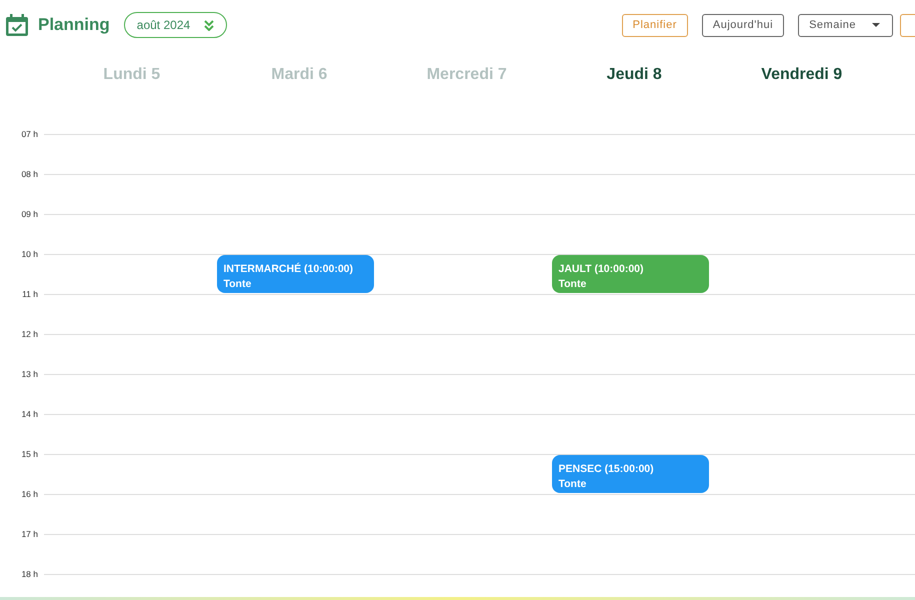 Image resolution: width=915 pixels, height=600 pixels. What do you see at coordinates (132, 75) in the screenshot?
I see `day-heading: Lundi 5` at bounding box center [132, 75].